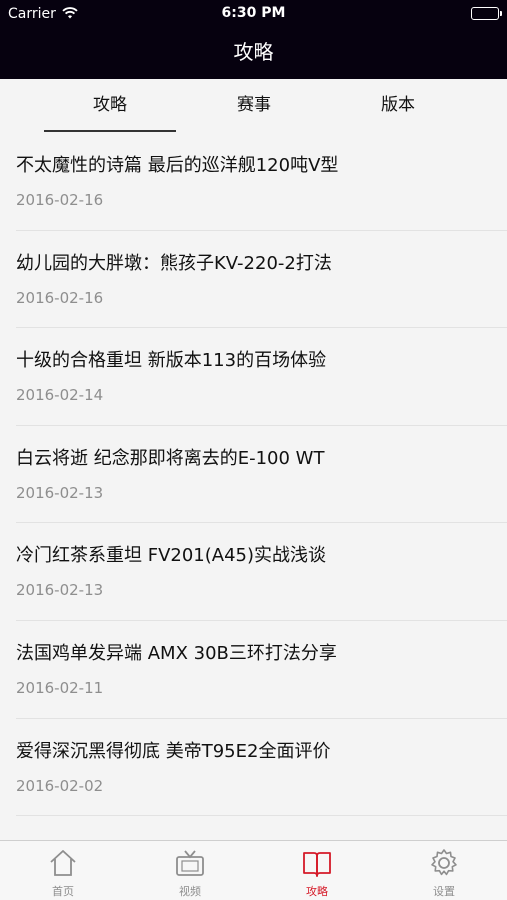  I want to click on battery-icon, so click(486, 13).